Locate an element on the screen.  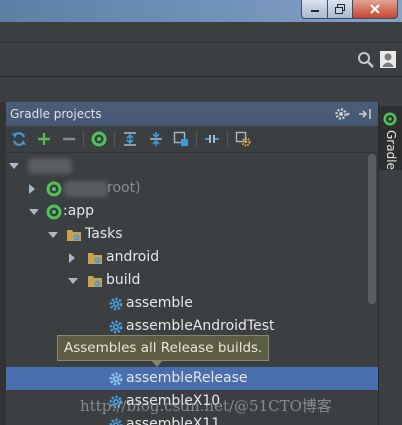
gradle-icon is located at coordinates (390, 119).